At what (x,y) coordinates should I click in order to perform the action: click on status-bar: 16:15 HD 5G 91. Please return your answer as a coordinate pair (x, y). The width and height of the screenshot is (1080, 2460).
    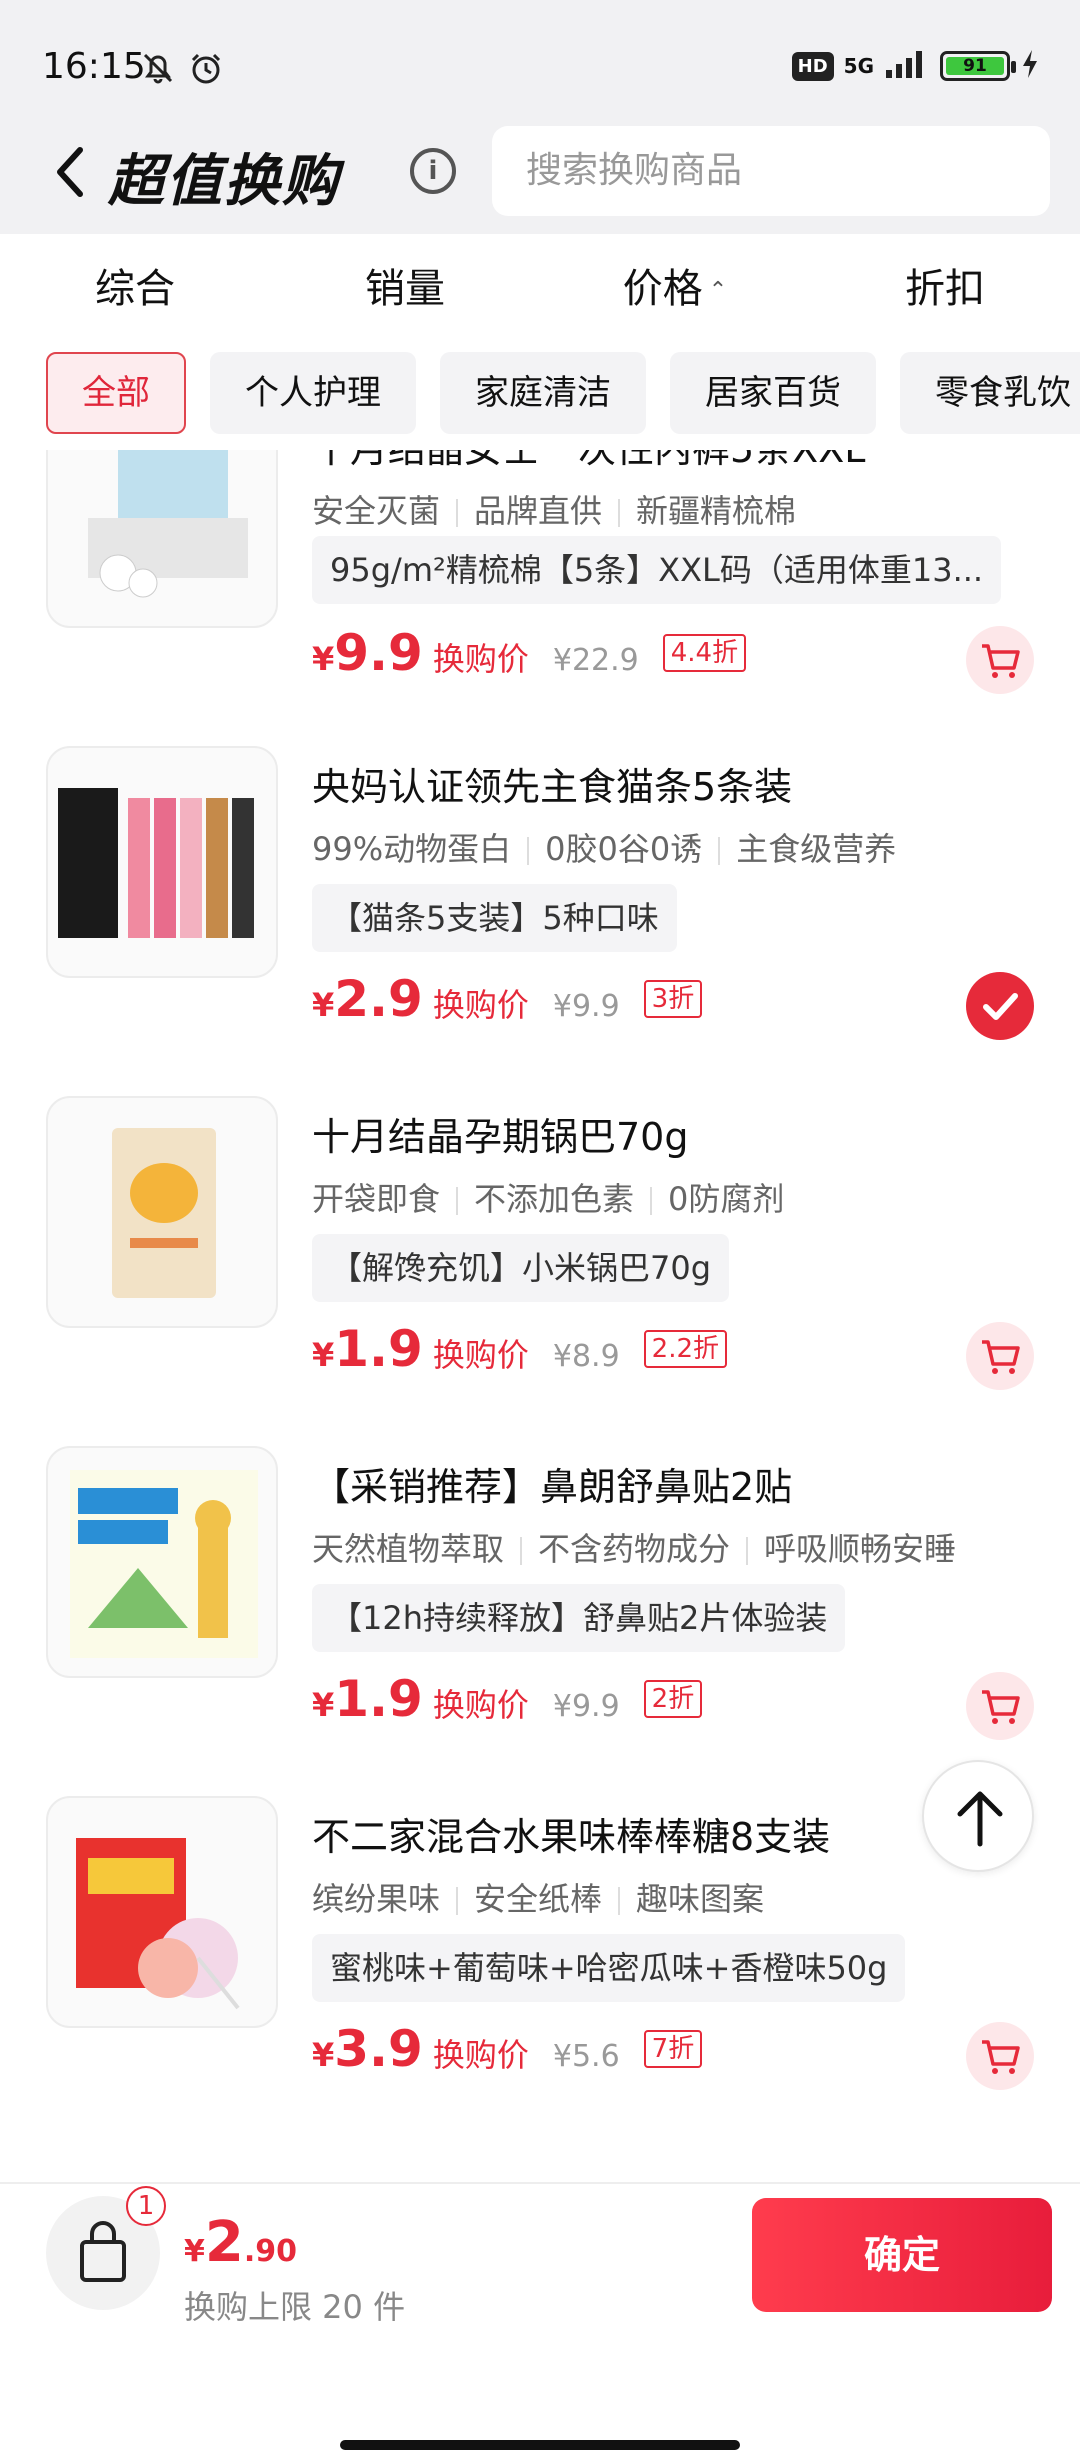
    Looking at the image, I should click on (540, 65).